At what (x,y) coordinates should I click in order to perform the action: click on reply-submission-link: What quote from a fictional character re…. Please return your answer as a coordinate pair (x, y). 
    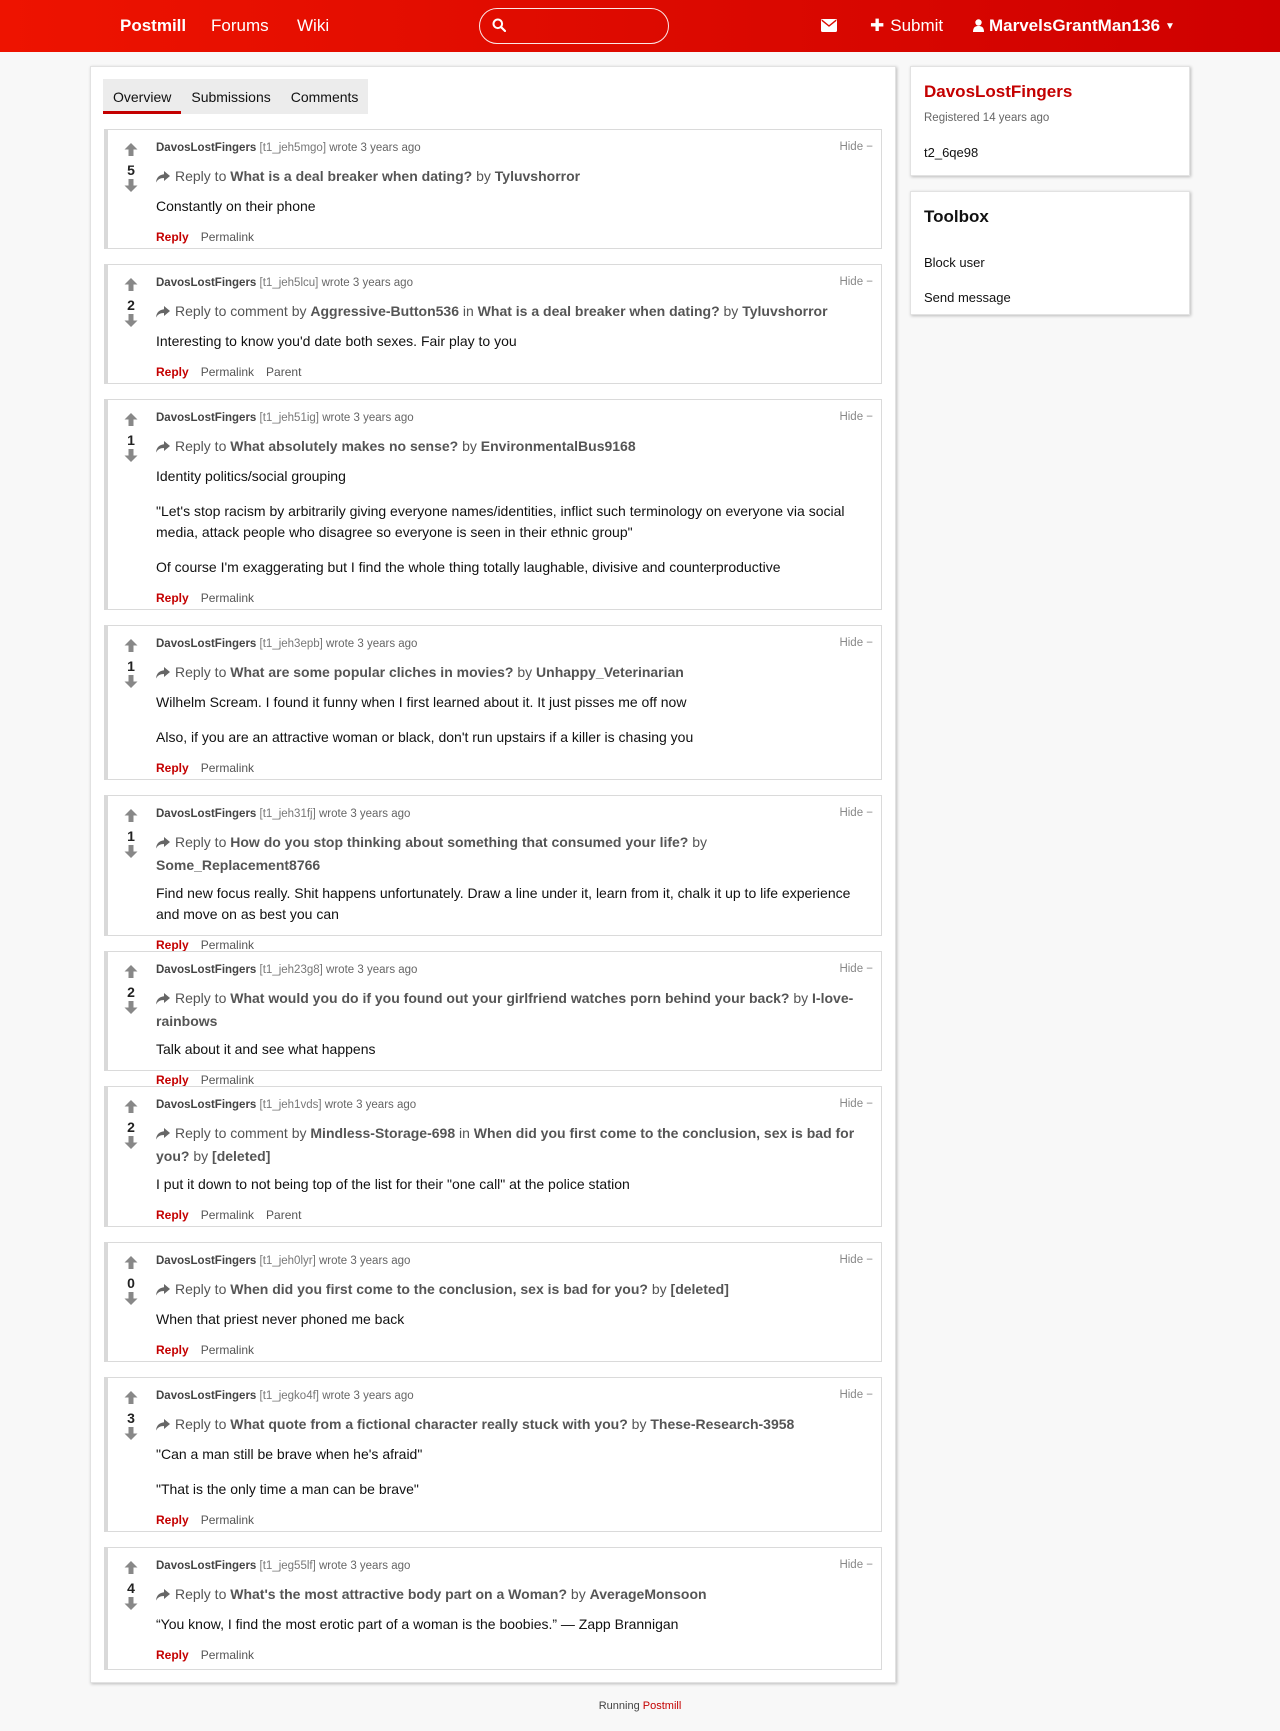
    Looking at the image, I should click on (429, 1424).